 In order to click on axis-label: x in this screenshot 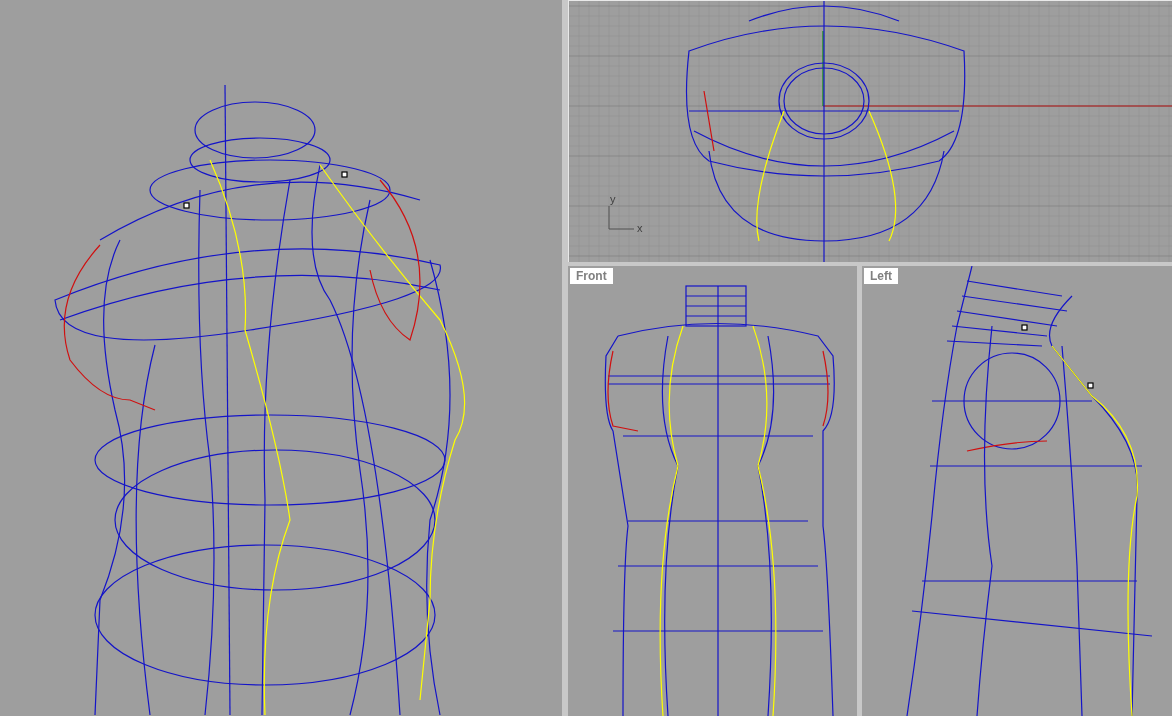, I will do `click(640, 228)`.